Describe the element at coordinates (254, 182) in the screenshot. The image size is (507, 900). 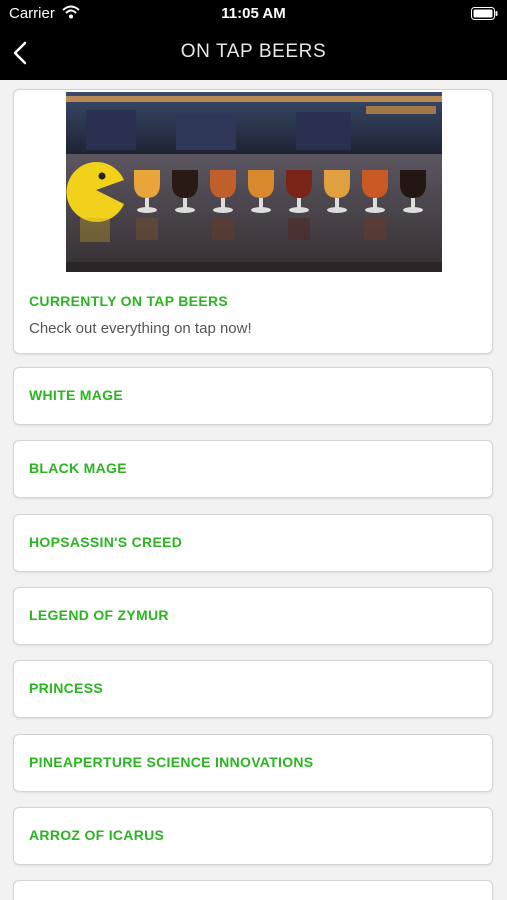
I see `beer-flight-image` at that location.